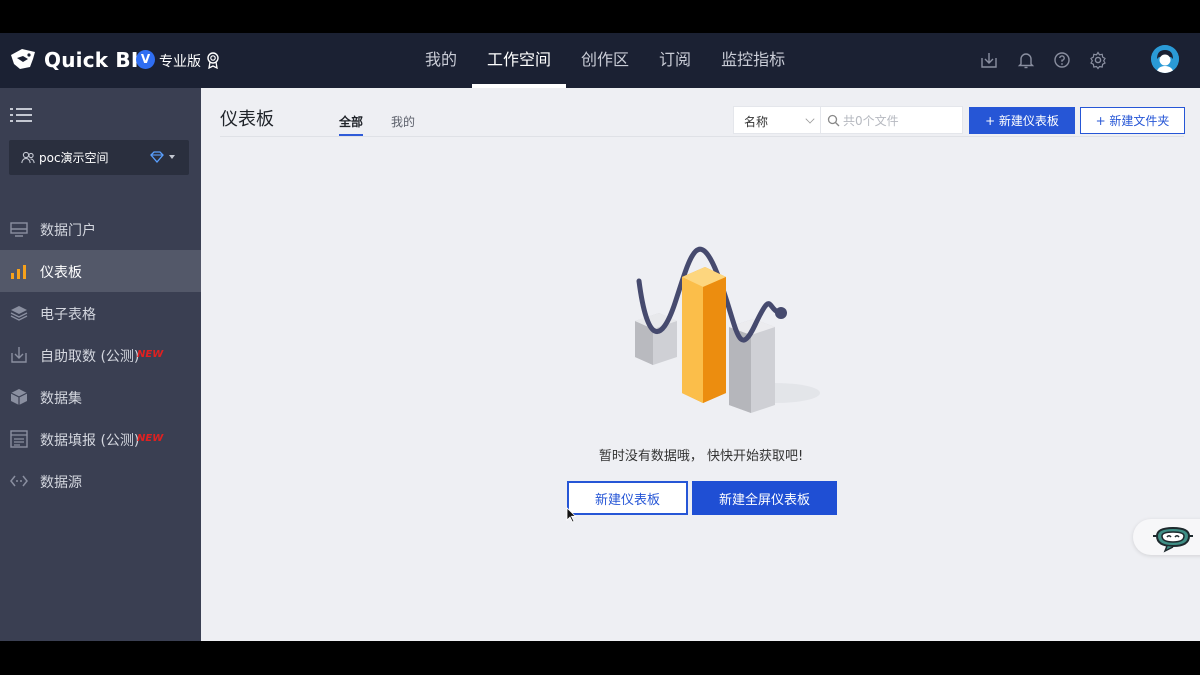 This screenshot has width=1200, height=675. What do you see at coordinates (18, 272) in the screenshot?
I see `bar-chart-icon` at bounding box center [18, 272].